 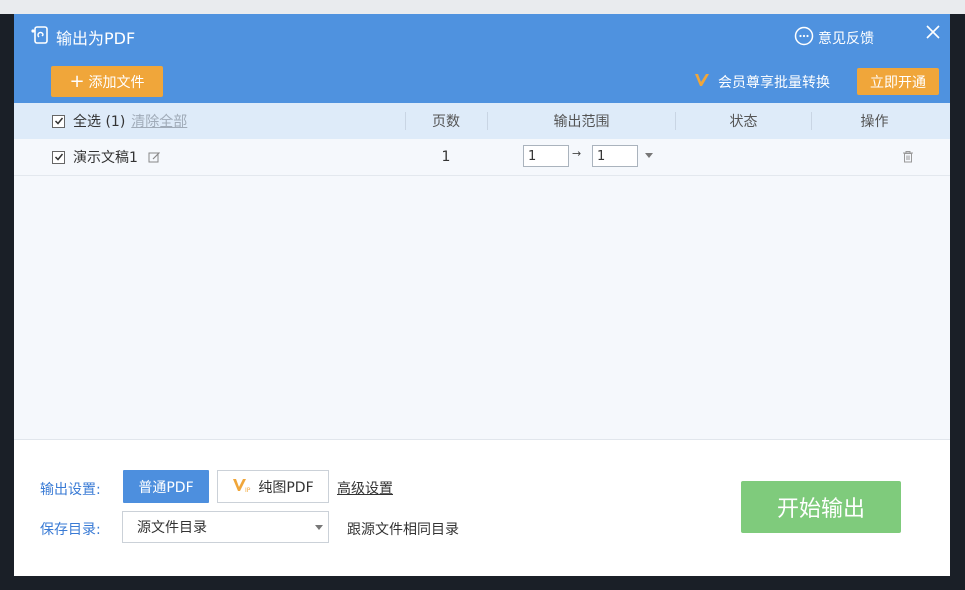 What do you see at coordinates (365, 488) in the screenshot?
I see `advanced-settings-link: 高级设置` at bounding box center [365, 488].